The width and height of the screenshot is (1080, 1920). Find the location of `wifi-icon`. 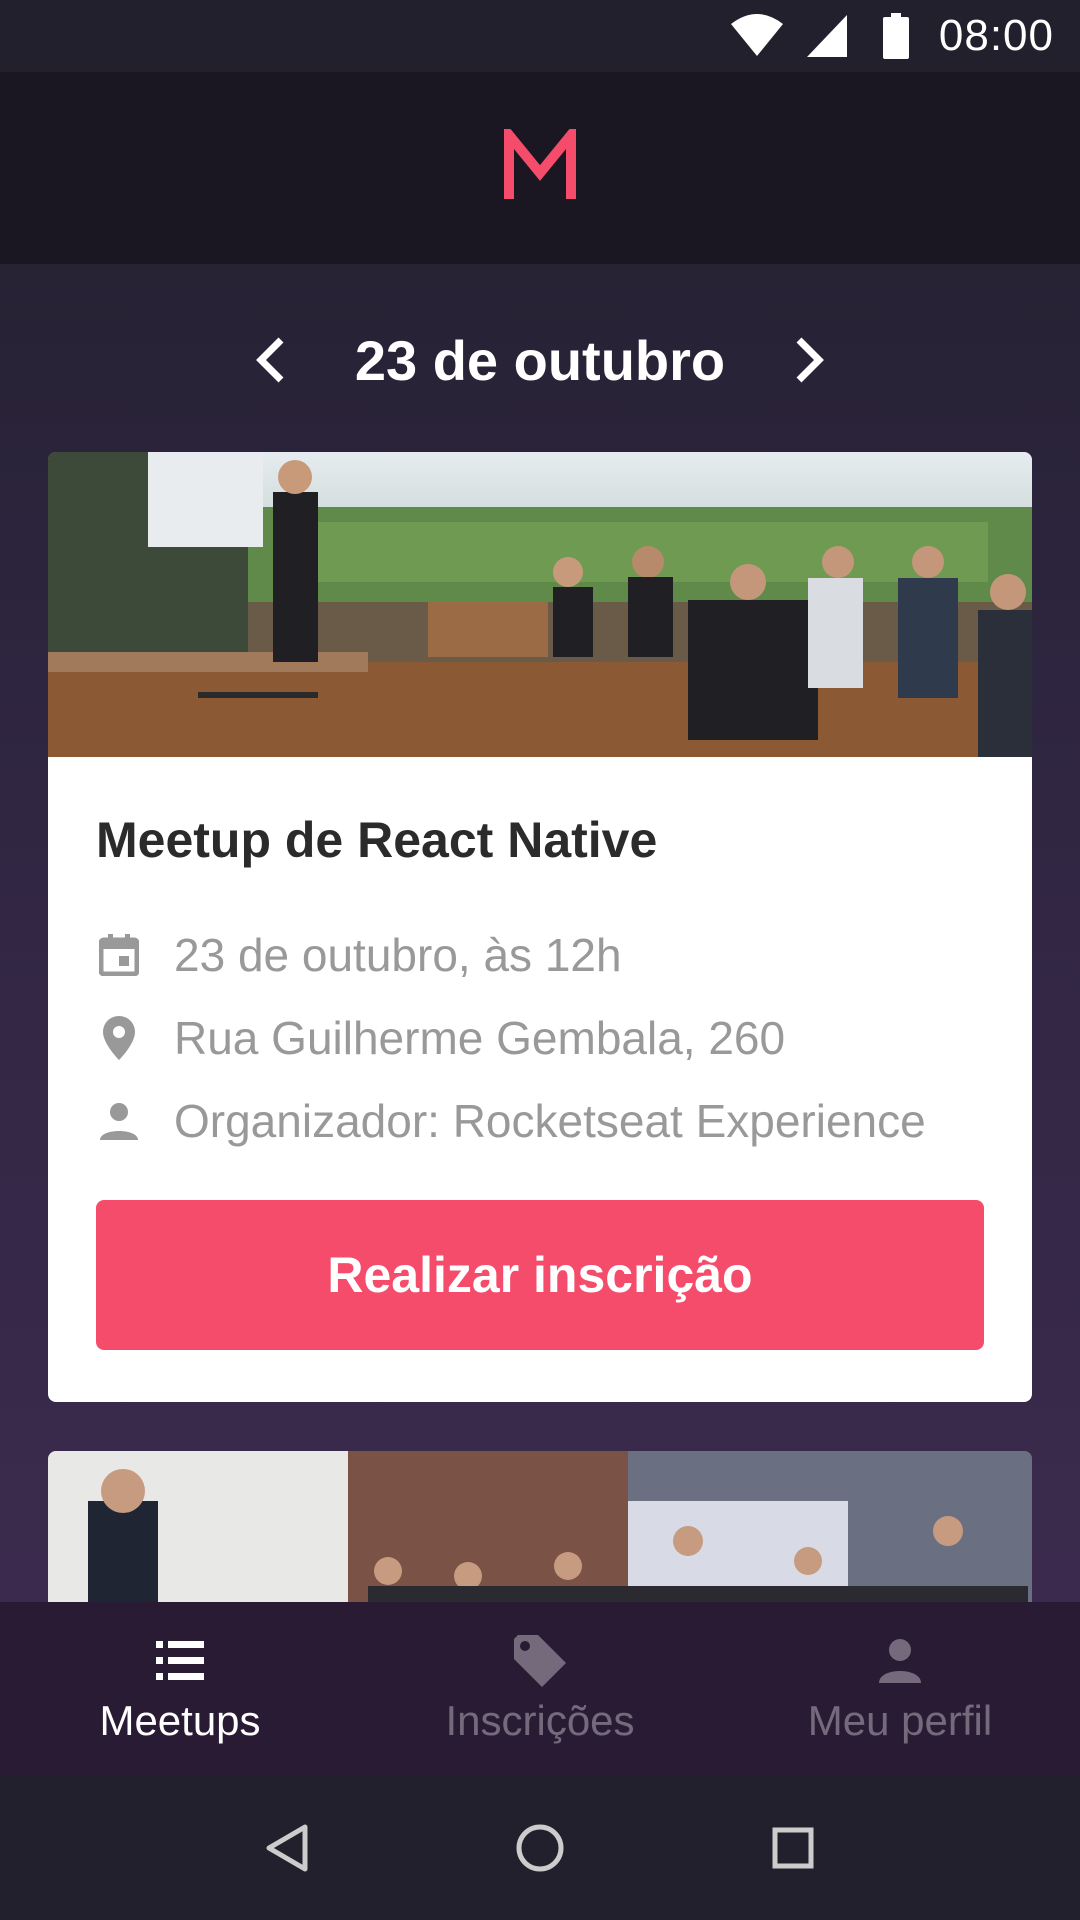

wifi-icon is located at coordinates (756, 36).